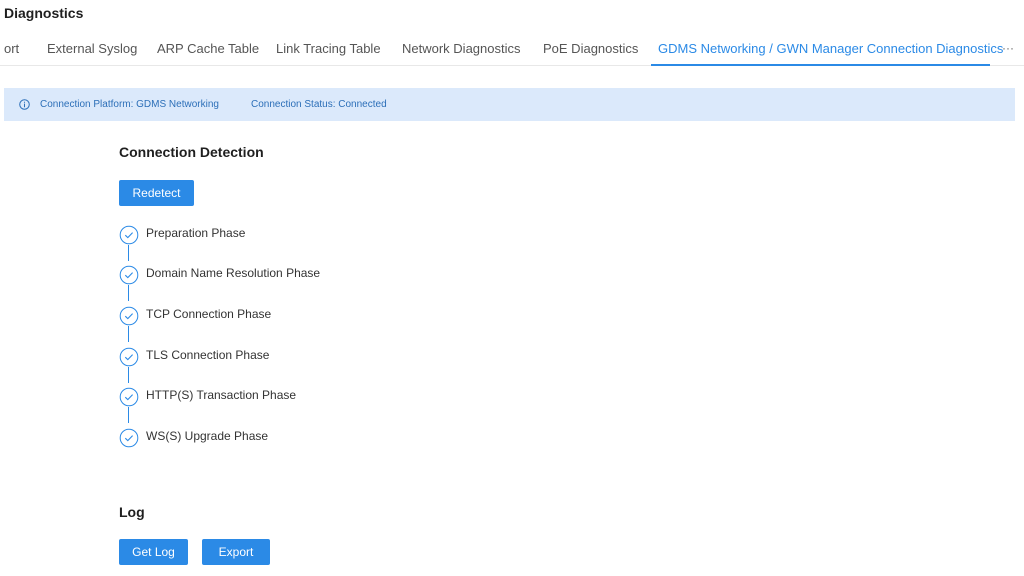 The image size is (1024, 576). I want to click on connection-platform-text: Connection Platform: GDMS Networking, so click(129, 104).